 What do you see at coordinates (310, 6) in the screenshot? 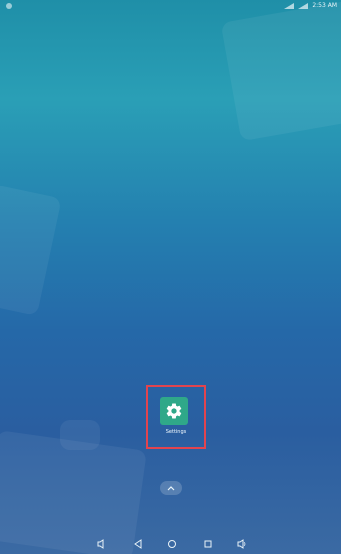
I see `status-right-group: 2:53 AM` at bounding box center [310, 6].